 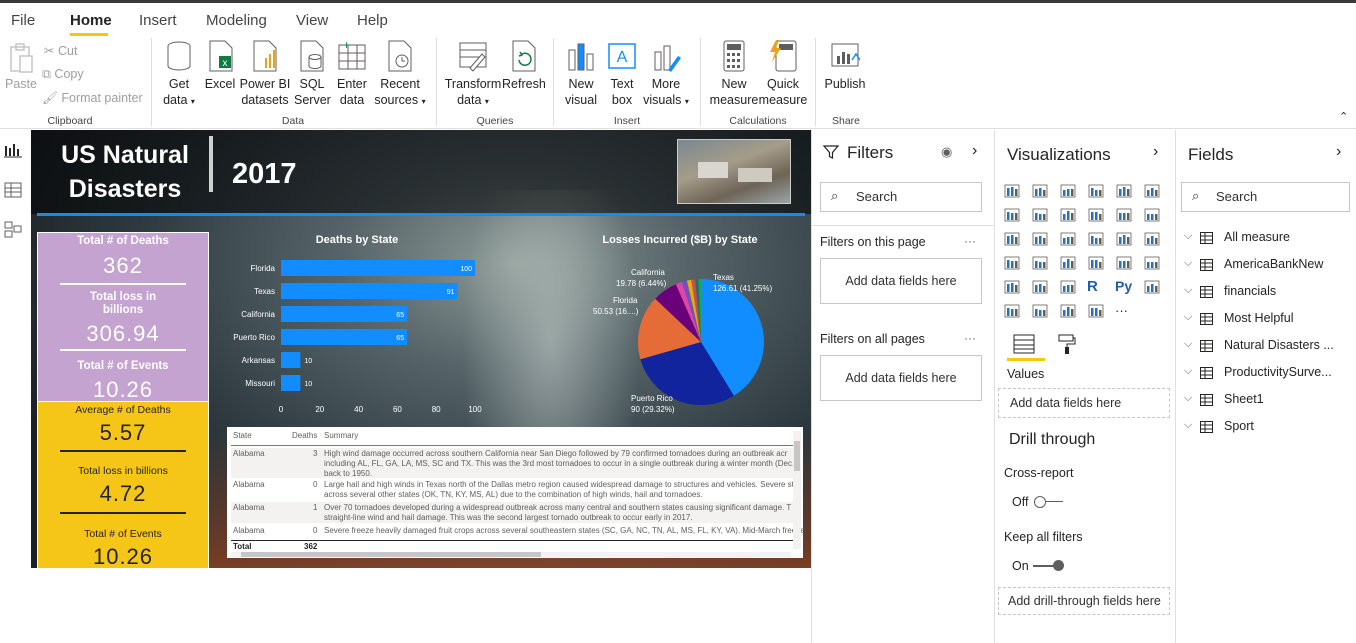 I want to click on kpi-avg-loss-value: 4.72, so click(x=123, y=494).